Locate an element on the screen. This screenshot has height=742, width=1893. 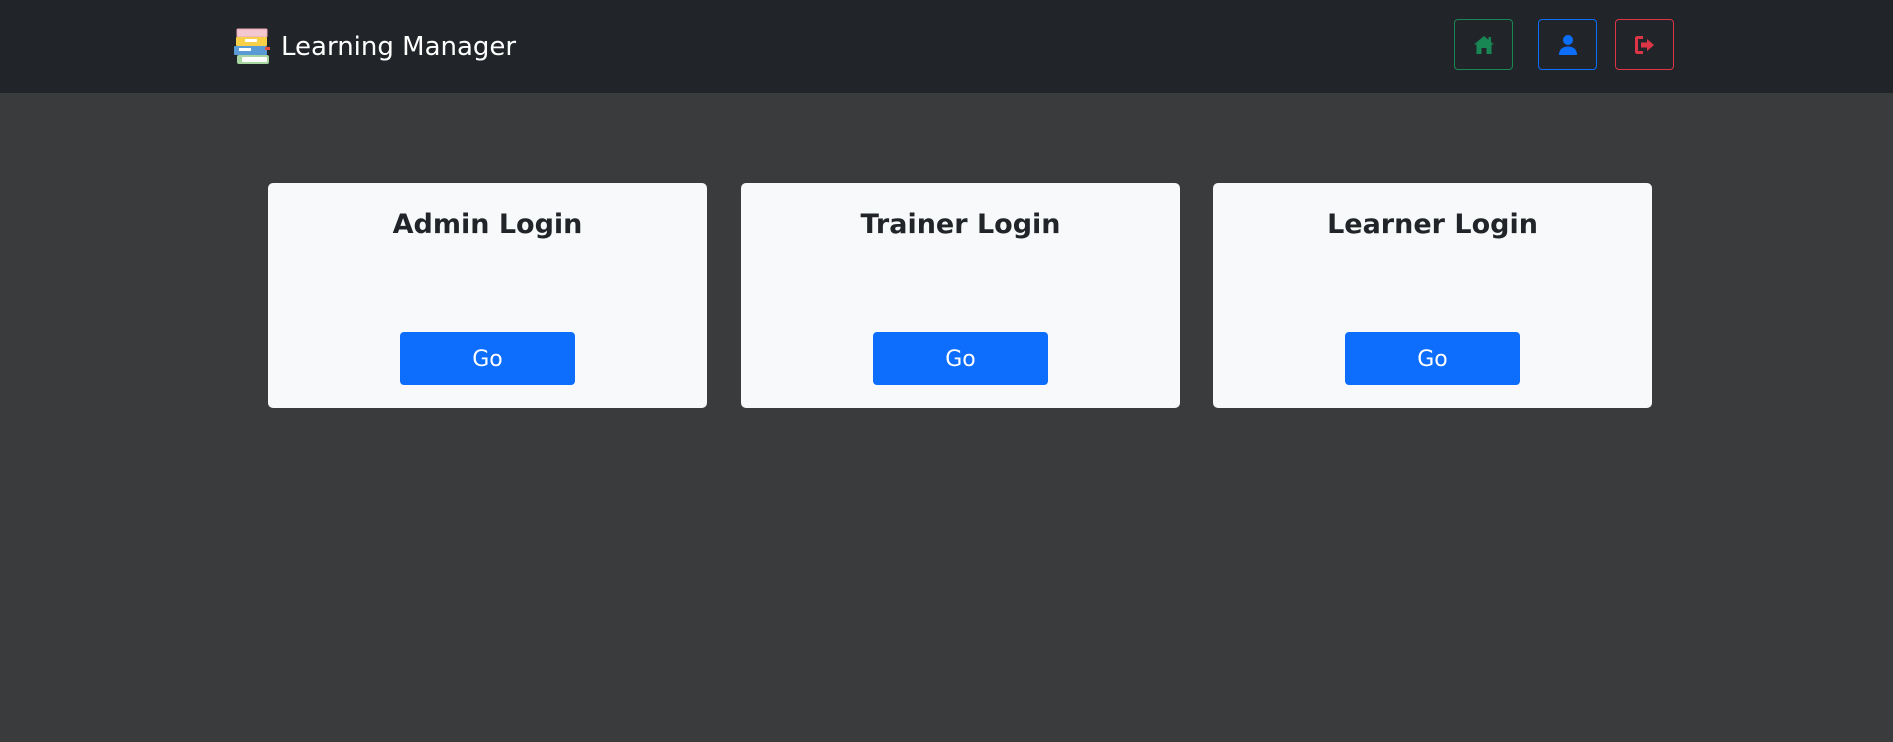
logout-button is located at coordinates (1644, 44).